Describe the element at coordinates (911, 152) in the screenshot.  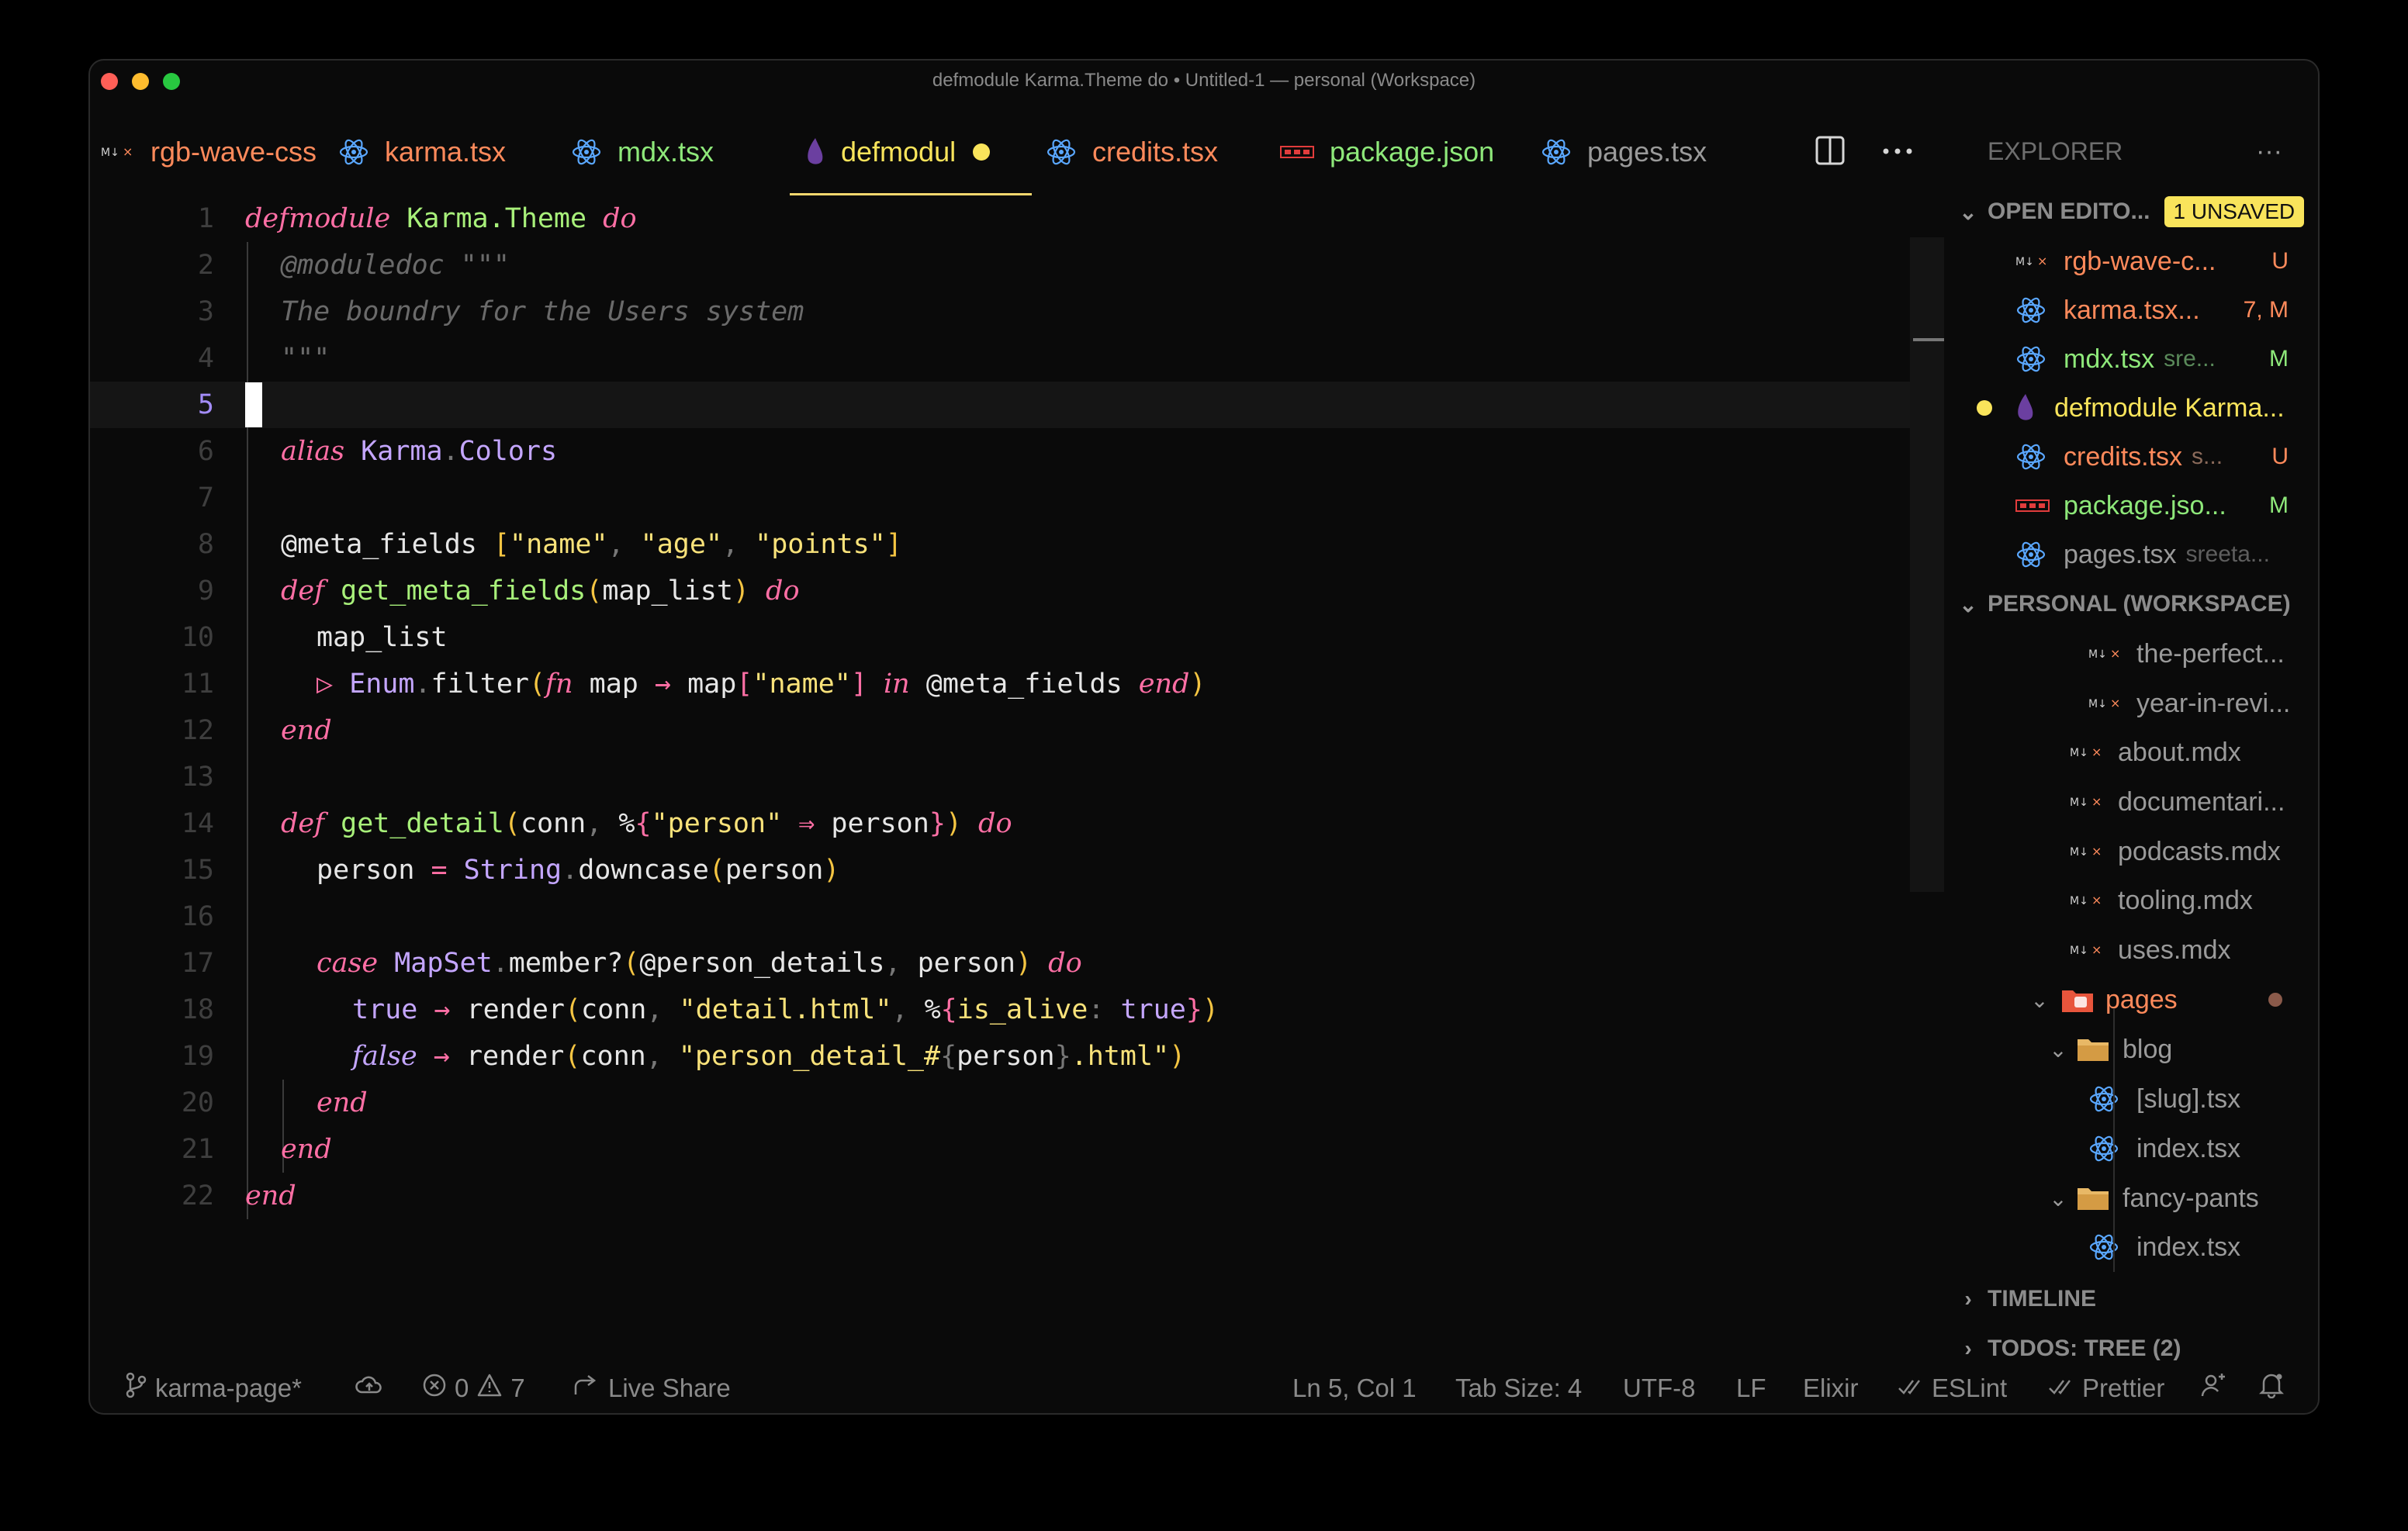
I see `tab-defmodule-active: defmodul` at that location.